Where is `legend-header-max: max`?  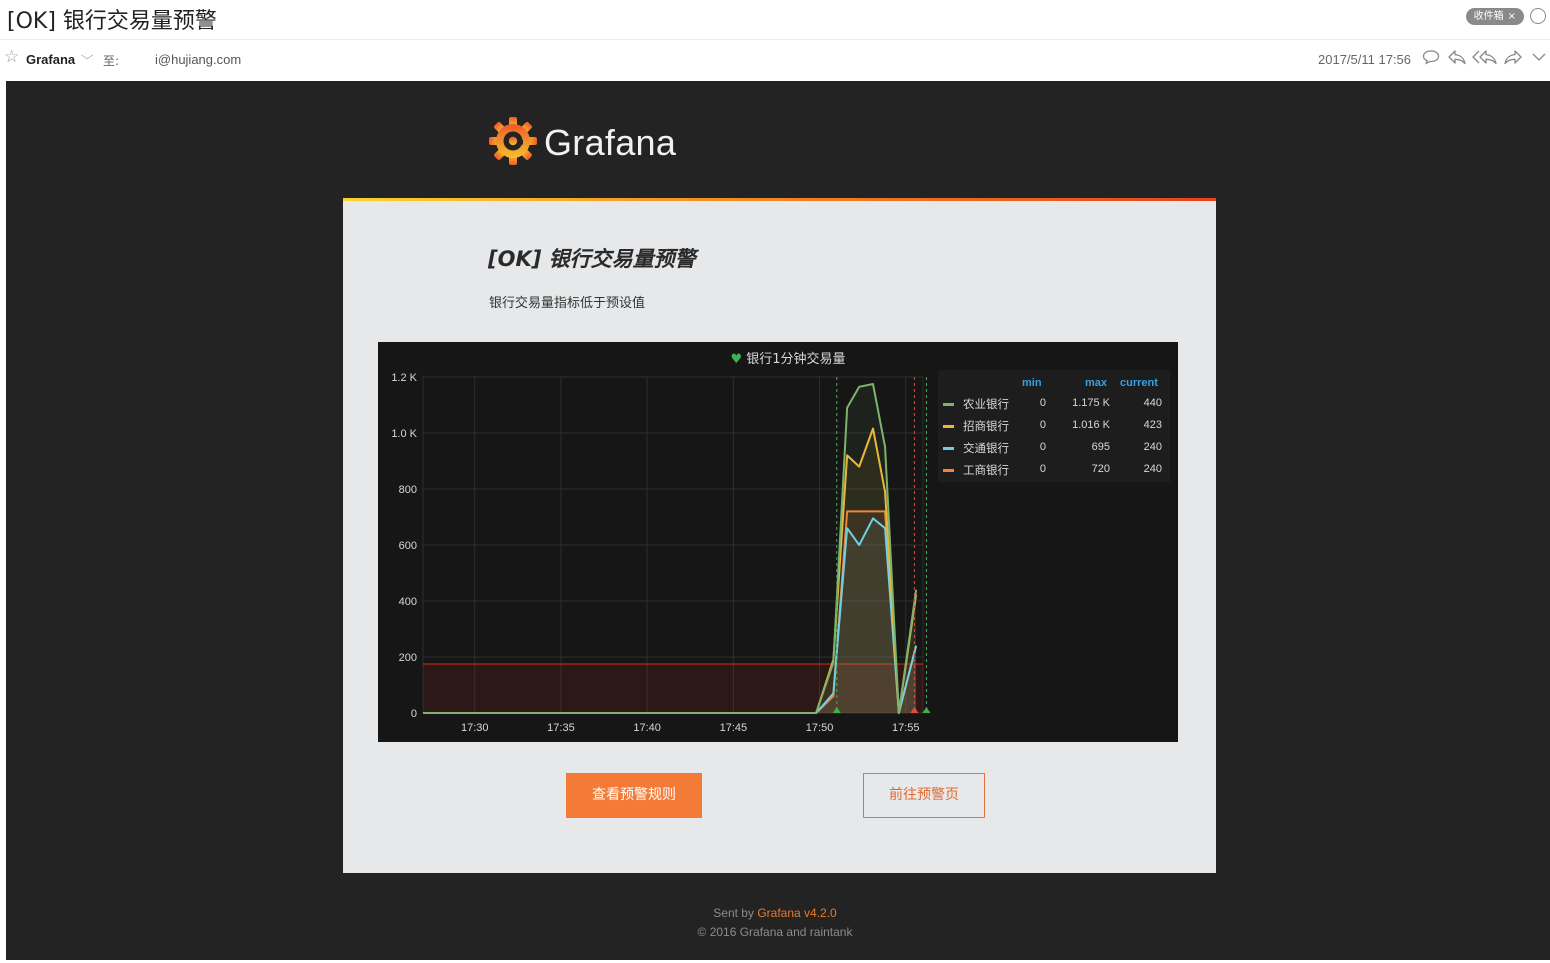 legend-header-max: max is located at coordinates (1096, 383).